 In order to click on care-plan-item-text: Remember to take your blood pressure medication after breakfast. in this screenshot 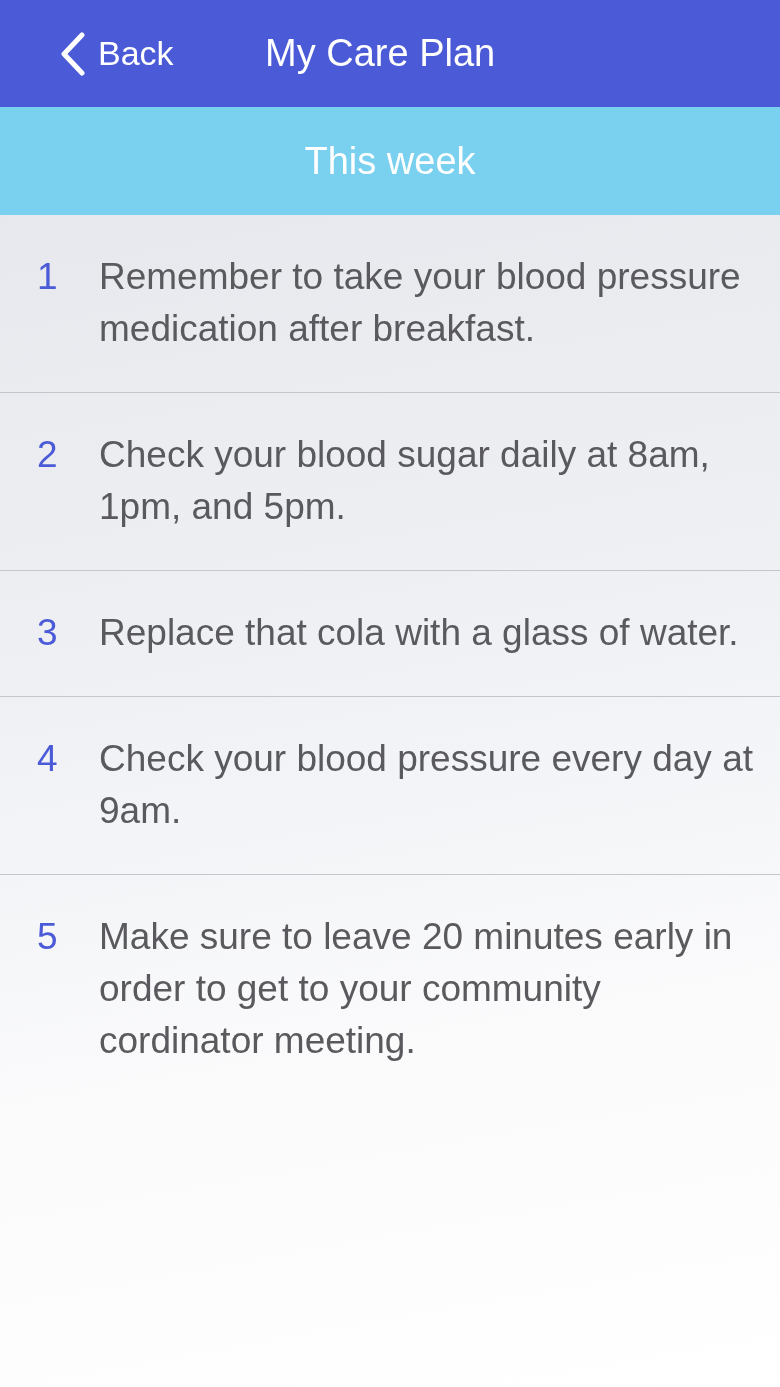, I will do `click(420, 303)`.